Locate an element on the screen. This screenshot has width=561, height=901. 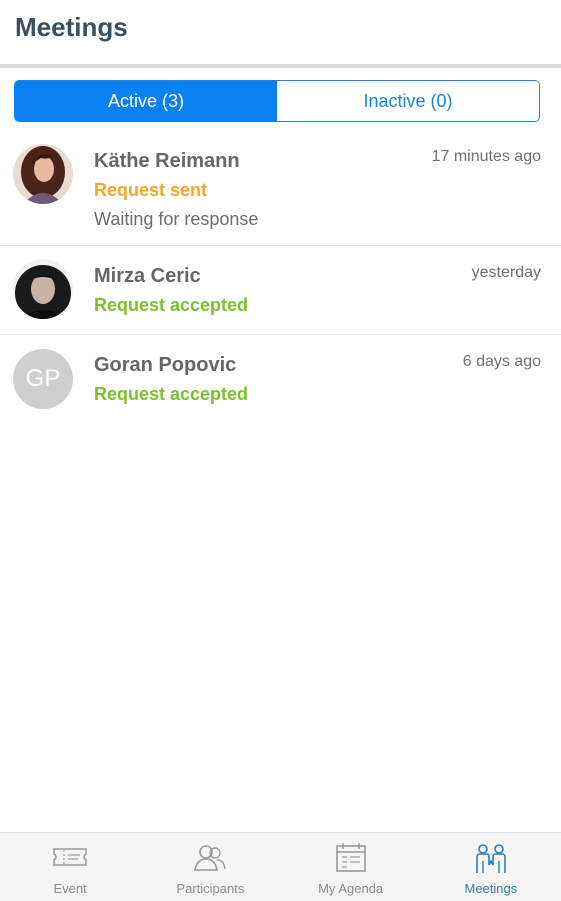
meeting-subtext: Waiting for response is located at coordinates (176, 219).